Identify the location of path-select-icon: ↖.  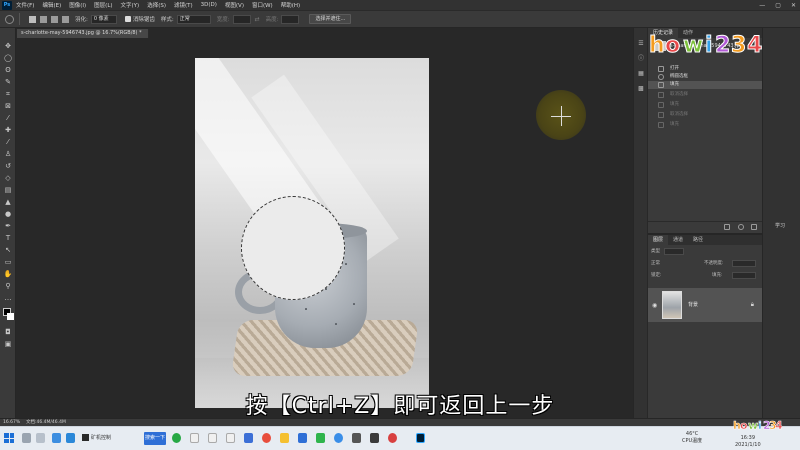
(8, 250).